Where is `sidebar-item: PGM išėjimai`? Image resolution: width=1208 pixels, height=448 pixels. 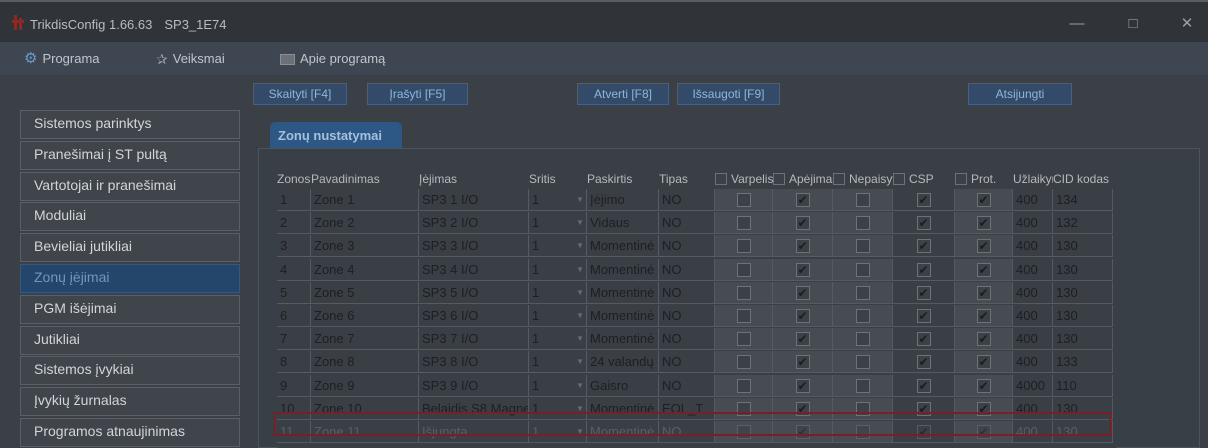
sidebar-item: PGM išėjimai is located at coordinates (130, 309).